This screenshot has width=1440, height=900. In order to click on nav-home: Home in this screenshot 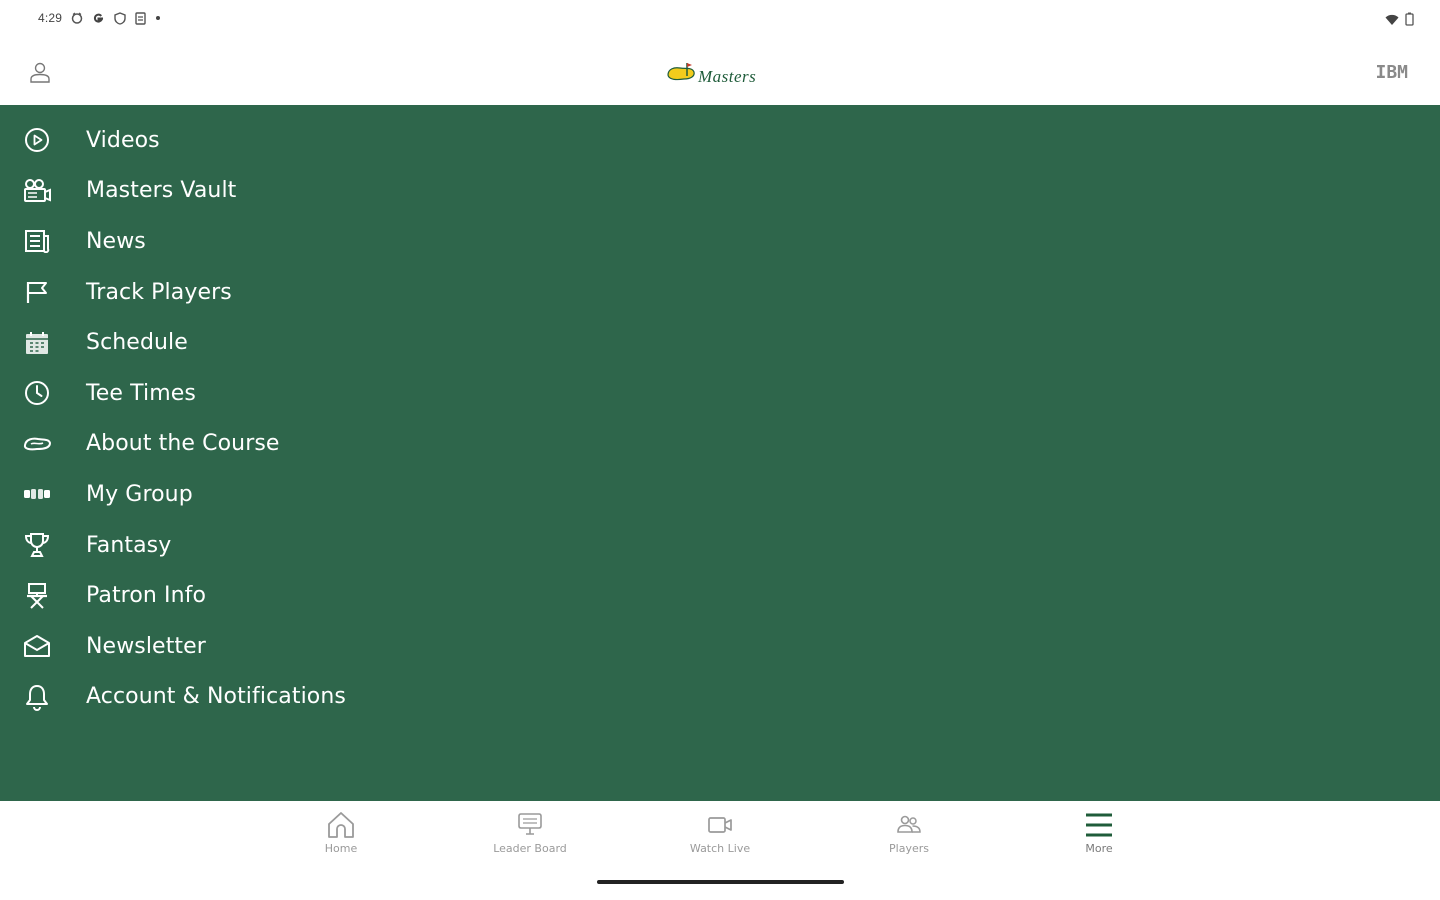, I will do `click(341, 836)`.